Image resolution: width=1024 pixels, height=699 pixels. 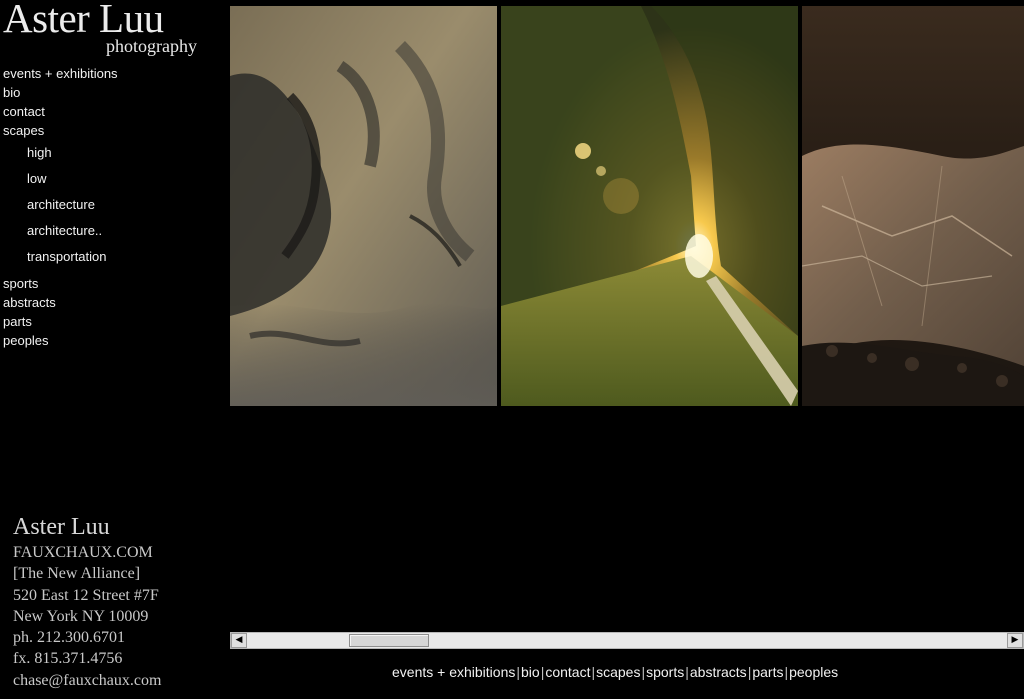 I want to click on site-logo: Aster Luu photography, so click(x=108, y=29).